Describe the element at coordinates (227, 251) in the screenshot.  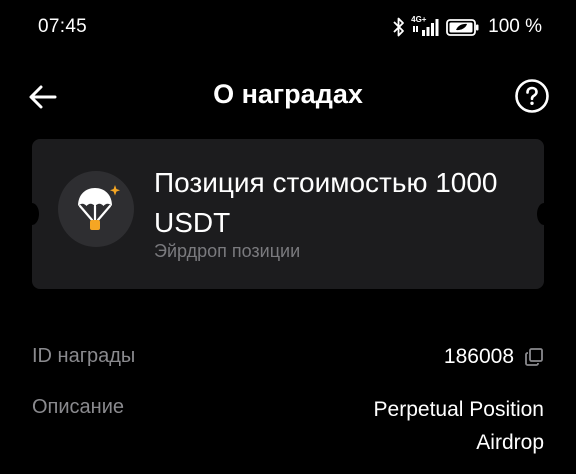
I see `reward-subtitle: Эйрдроп позиции` at that location.